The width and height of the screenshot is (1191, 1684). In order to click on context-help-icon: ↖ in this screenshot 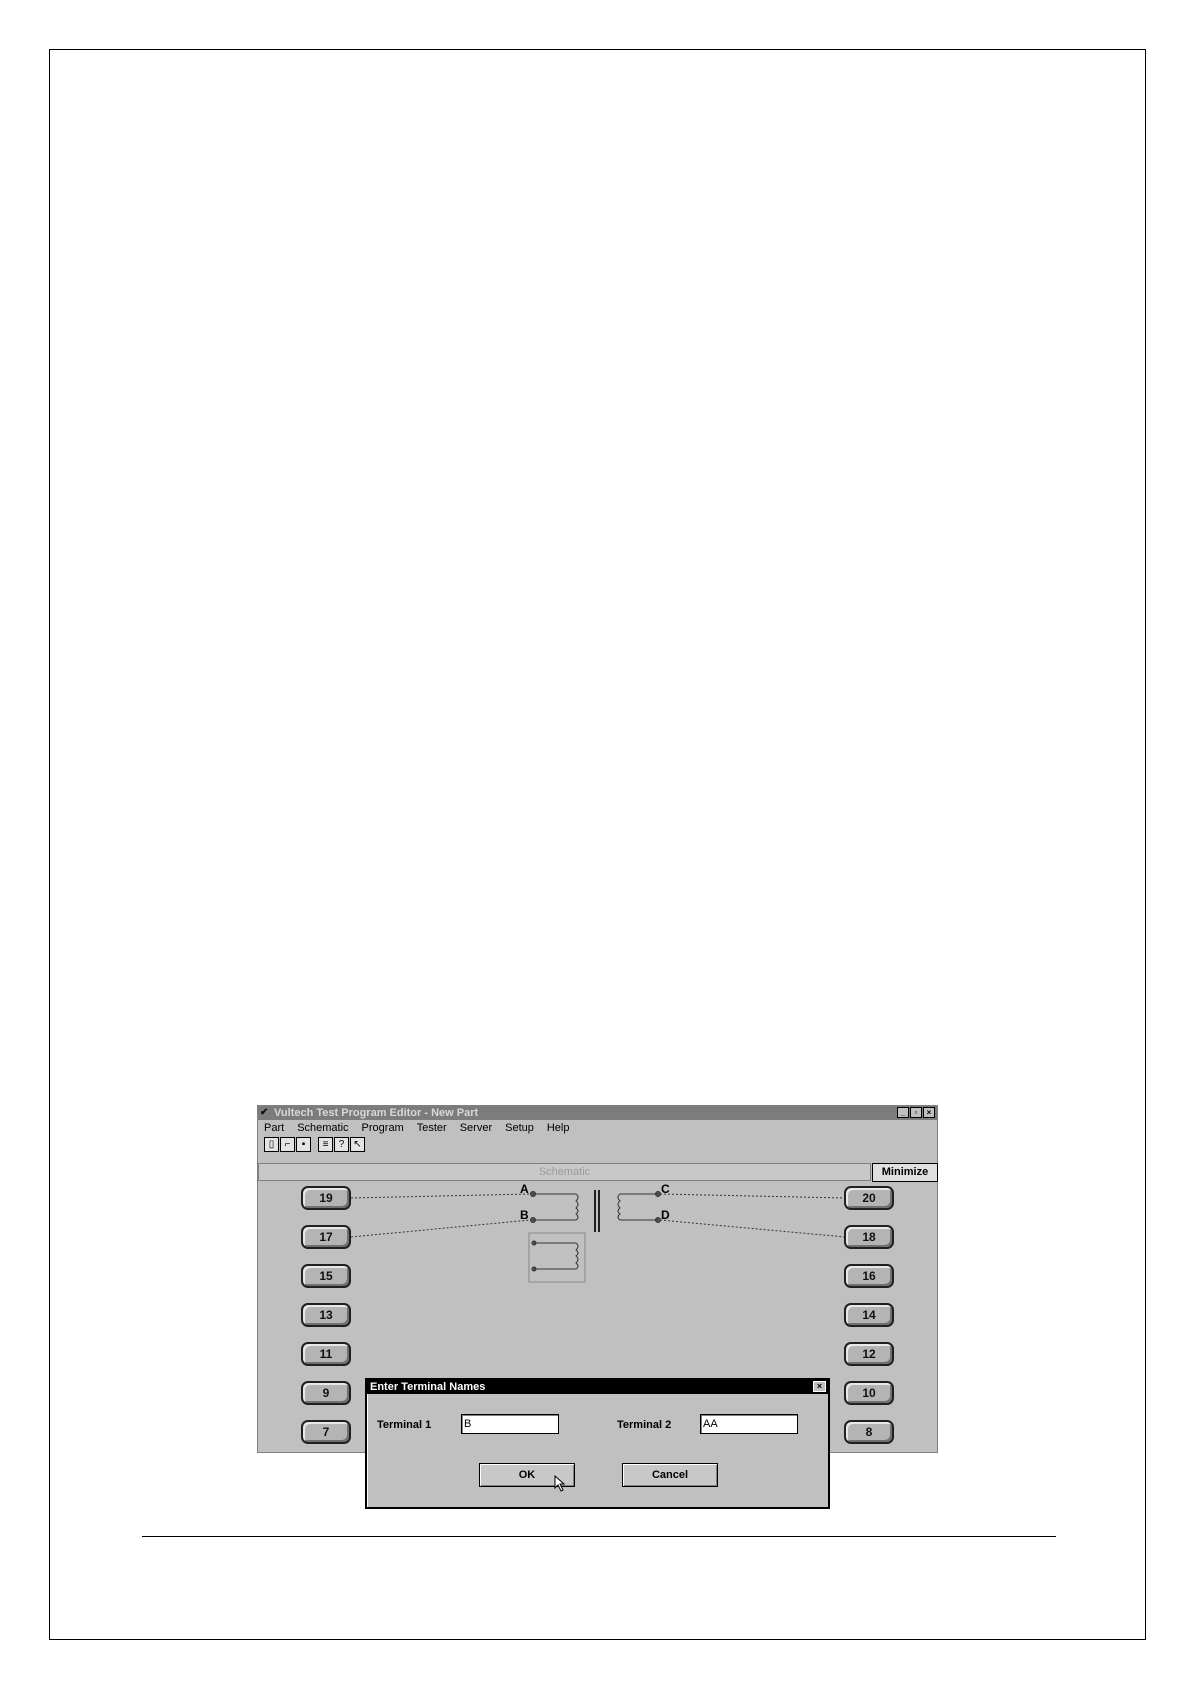, I will do `click(357, 1144)`.